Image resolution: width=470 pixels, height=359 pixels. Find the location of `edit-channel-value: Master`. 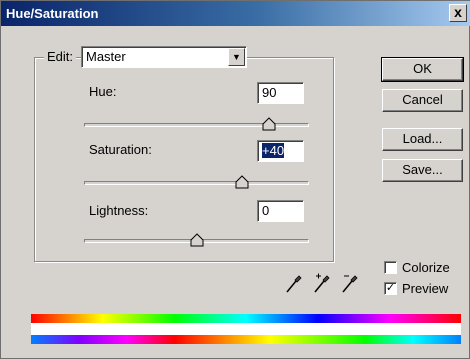

edit-channel-value: Master is located at coordinates (106, 56).